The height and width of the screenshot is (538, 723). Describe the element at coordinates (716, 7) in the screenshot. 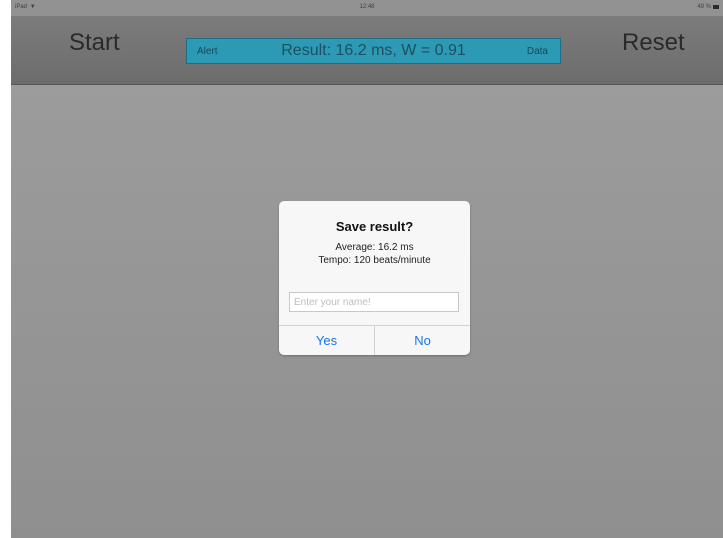

I see `battery-icon` at that location.